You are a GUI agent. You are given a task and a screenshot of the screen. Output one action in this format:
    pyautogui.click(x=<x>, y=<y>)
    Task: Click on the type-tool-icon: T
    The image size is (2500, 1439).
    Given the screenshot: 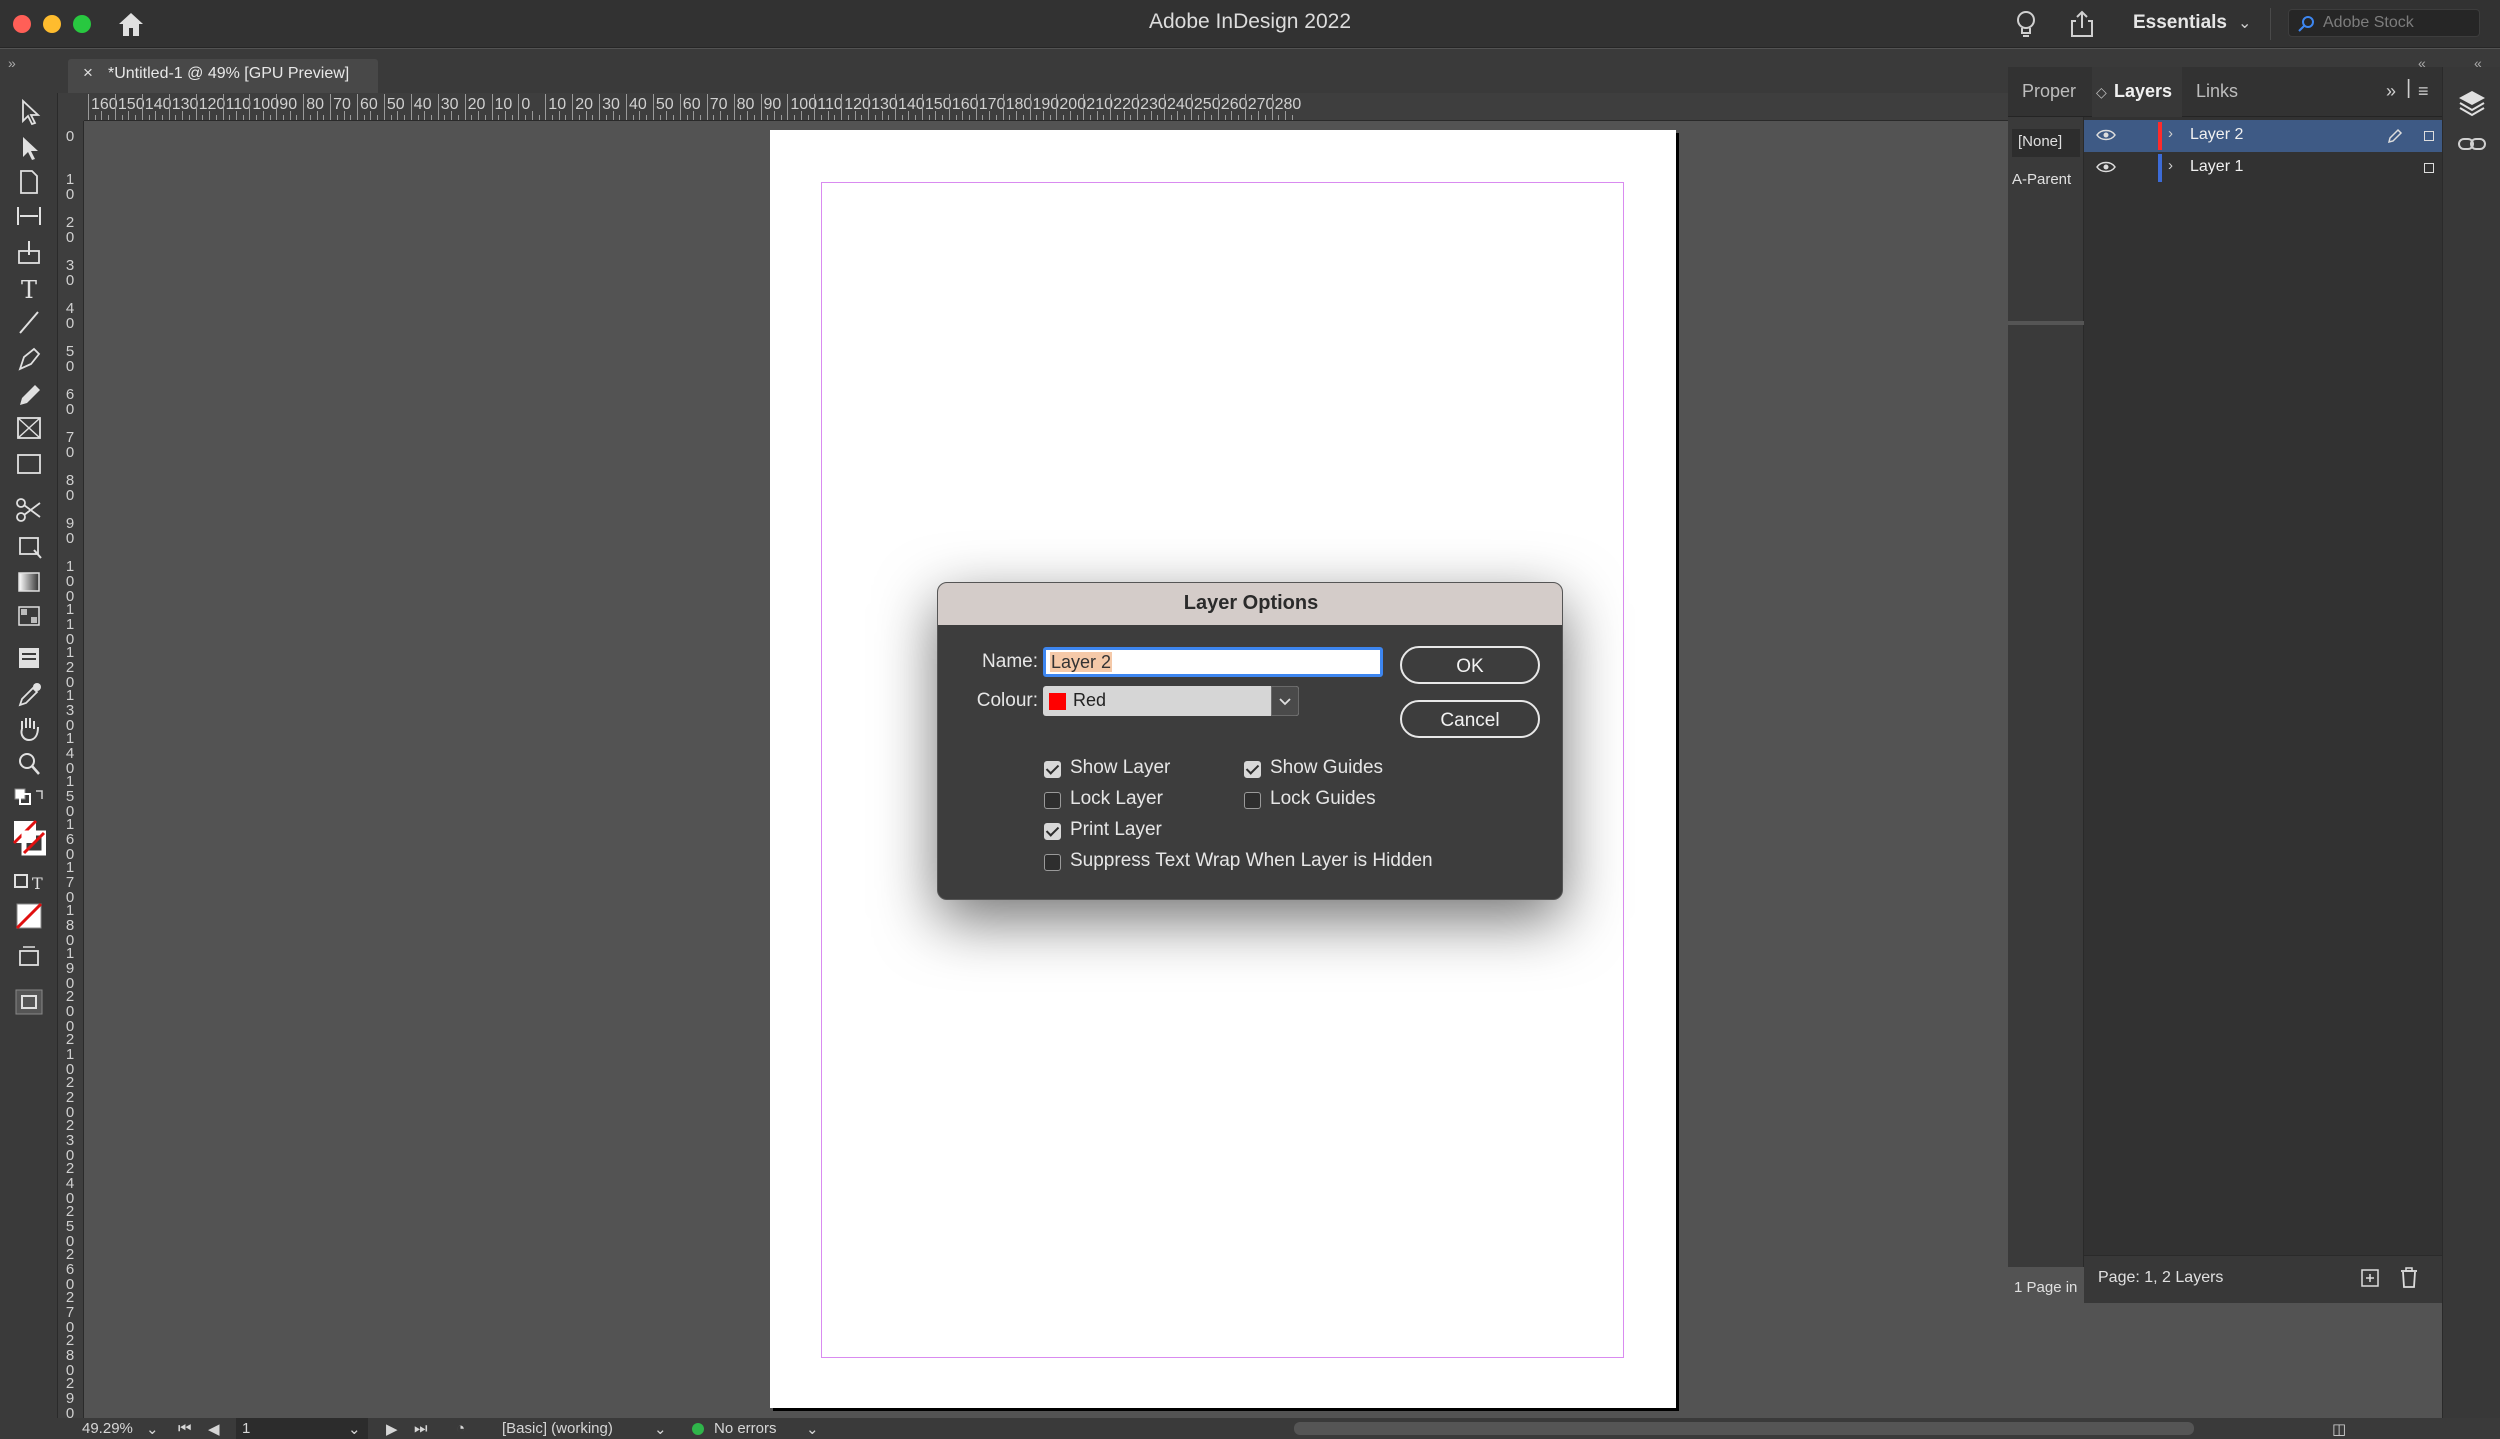 What is the action you would take?
    pyautogui.click(x=29, y=288)
    